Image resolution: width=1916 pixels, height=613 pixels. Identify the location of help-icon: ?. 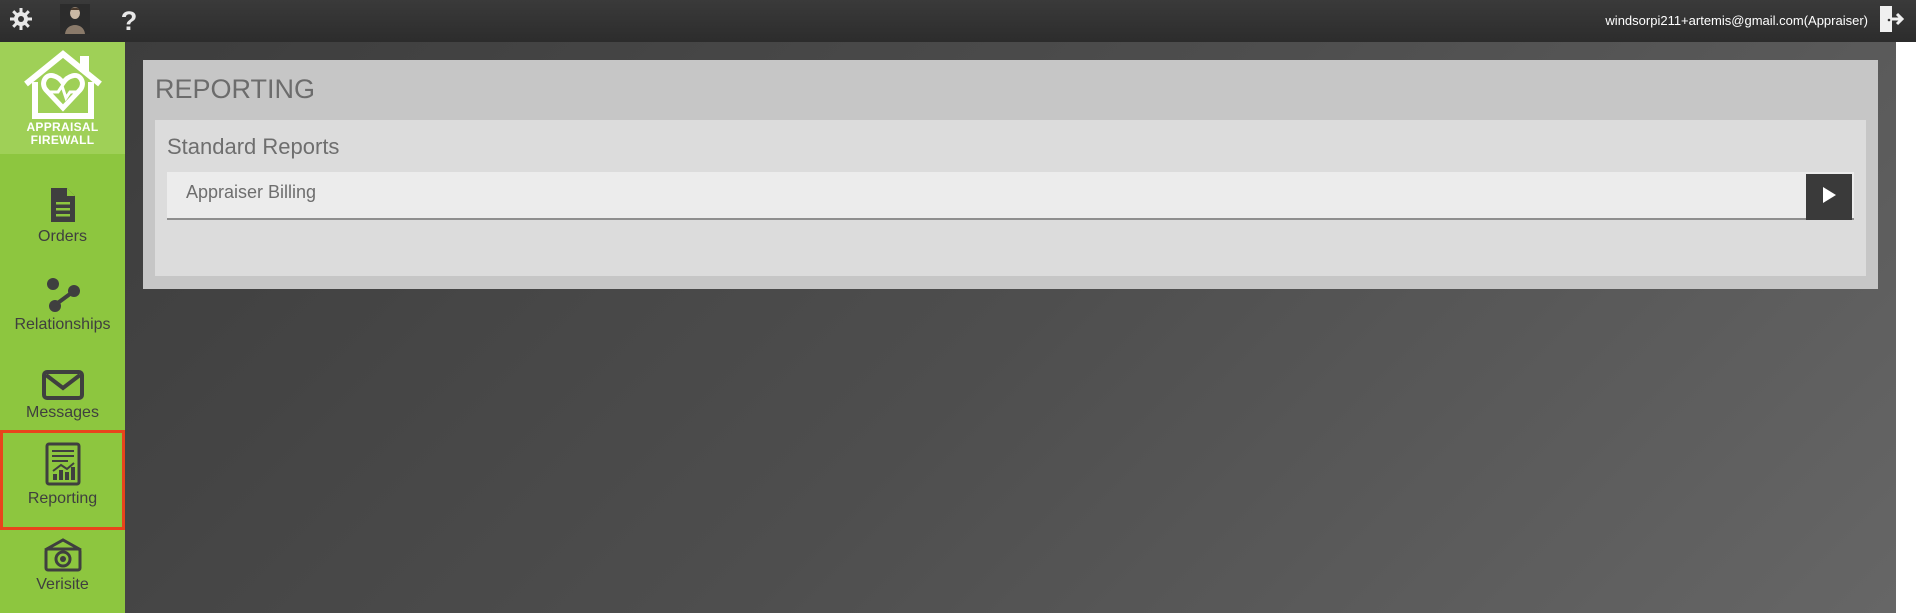
(129, 20).